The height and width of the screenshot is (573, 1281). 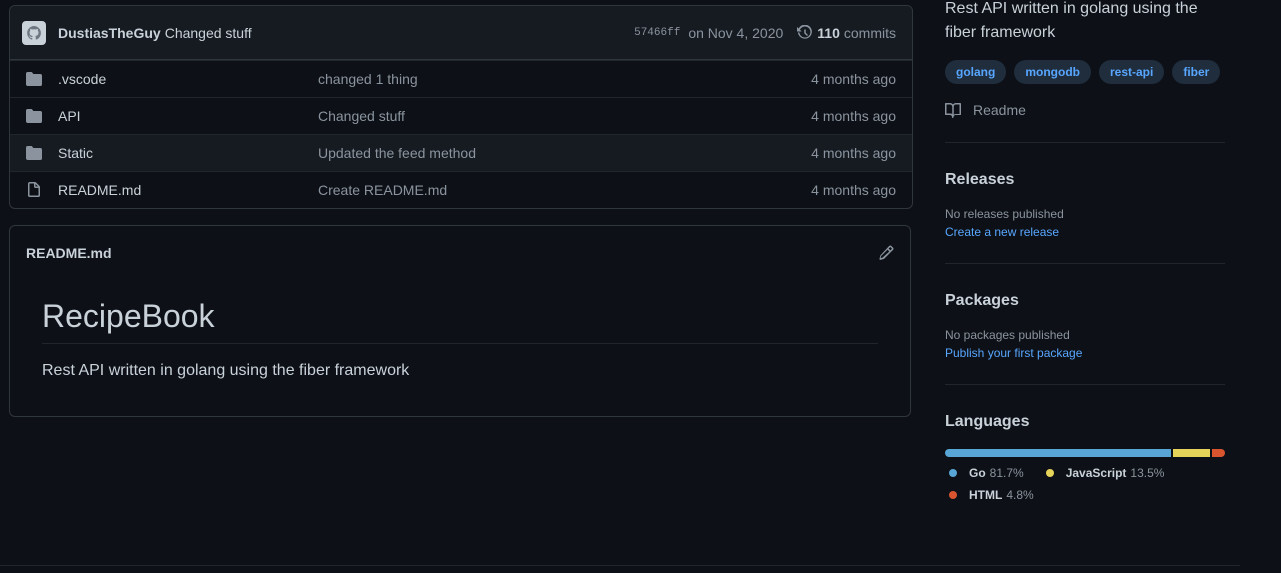 I want to click on file-name-link: API, so click(x=188, y=116).